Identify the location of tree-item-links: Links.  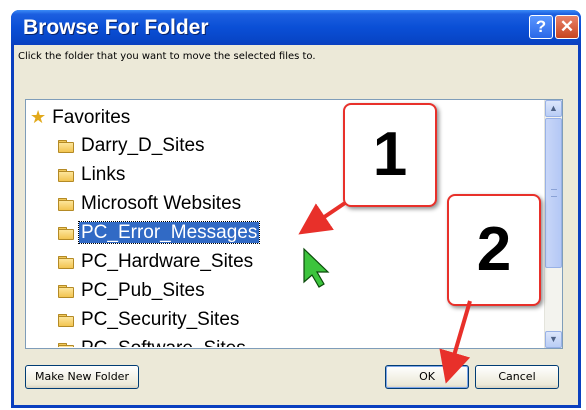
(92, 175).